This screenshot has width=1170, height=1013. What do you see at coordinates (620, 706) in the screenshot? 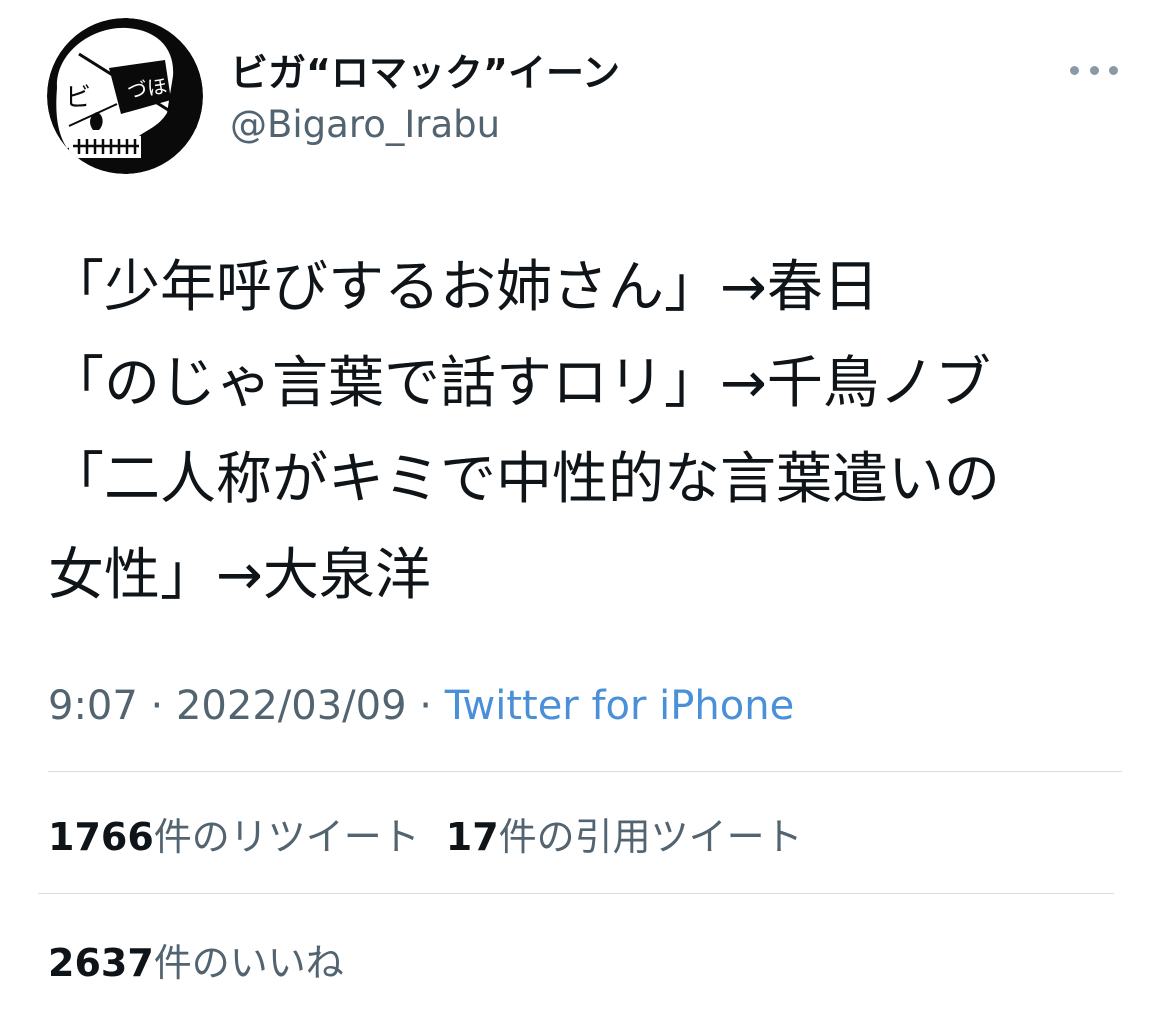
I see `tweet-source-link: Twitter for iPhone` at bounding box center [620, 706].